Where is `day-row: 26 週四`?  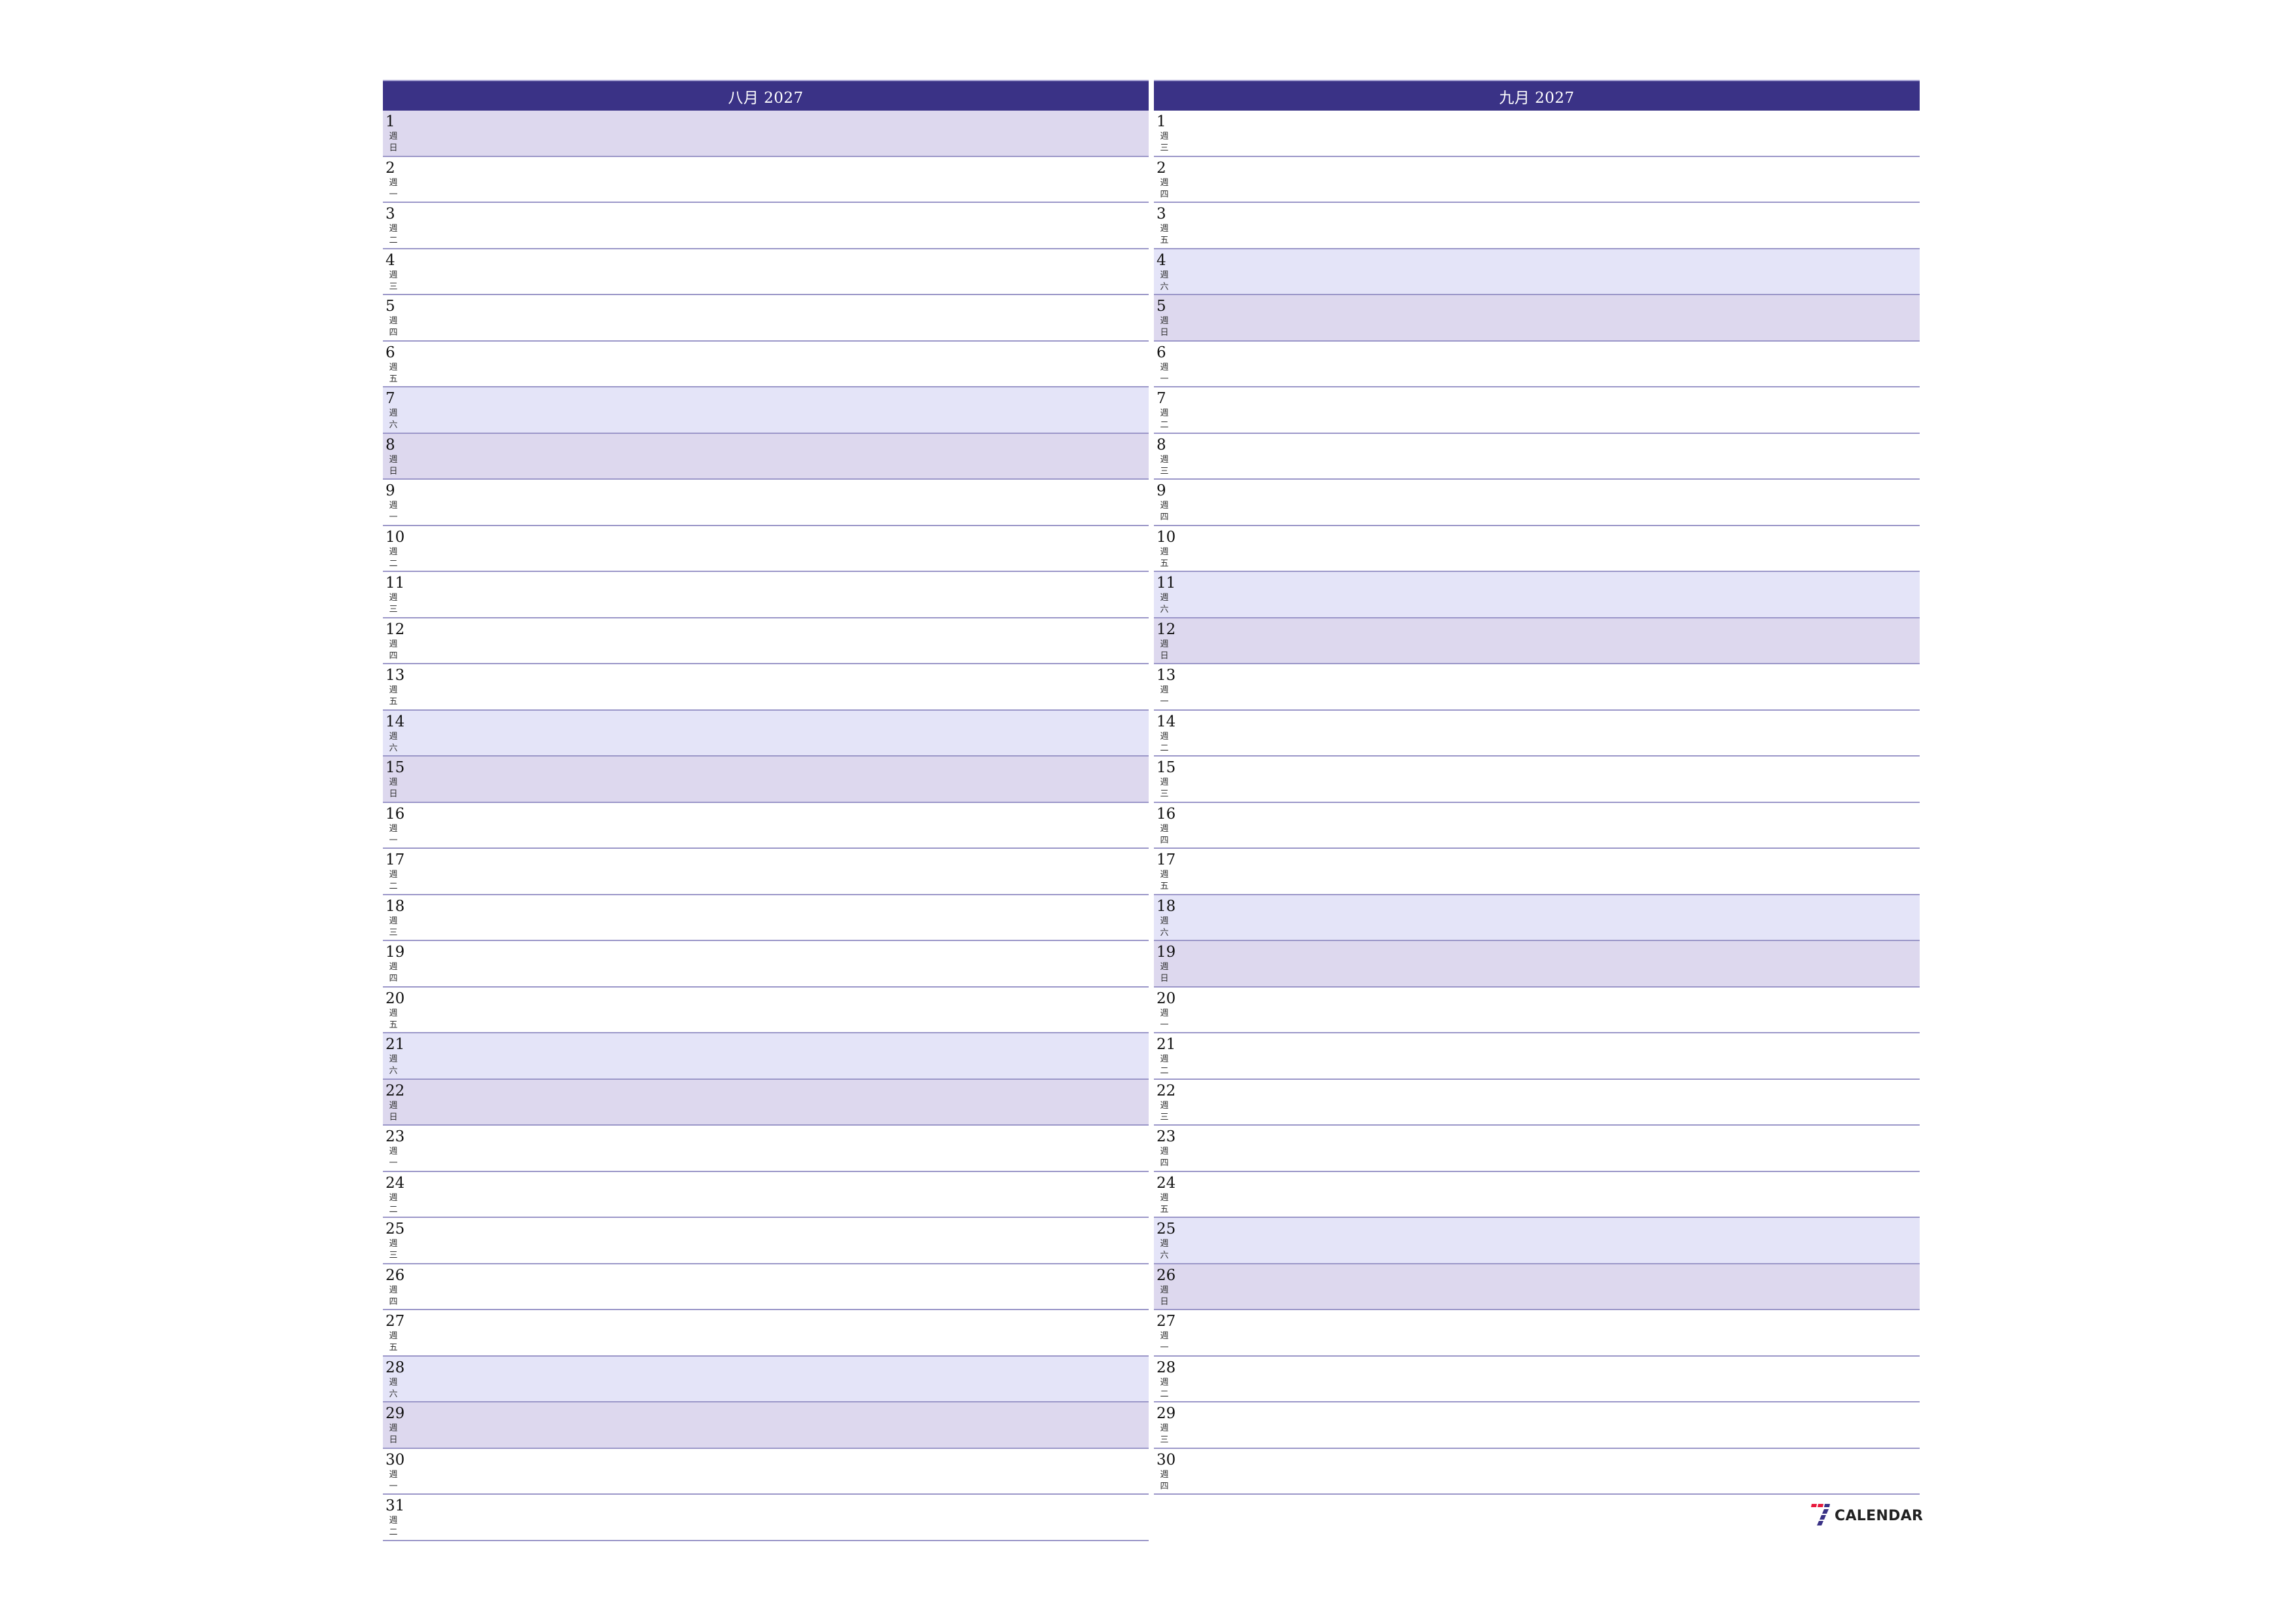
day-row: 26 週四 is located at coordinates (766, 1287).